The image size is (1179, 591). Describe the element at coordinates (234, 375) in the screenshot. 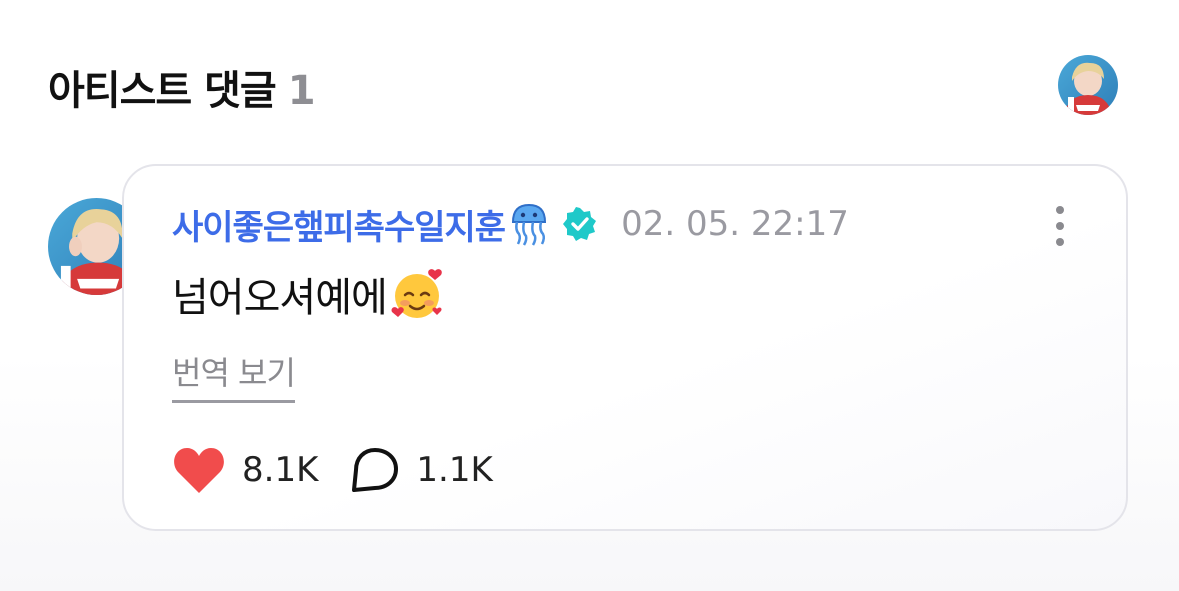

I see `translate-link: 번역 보기` at that location.